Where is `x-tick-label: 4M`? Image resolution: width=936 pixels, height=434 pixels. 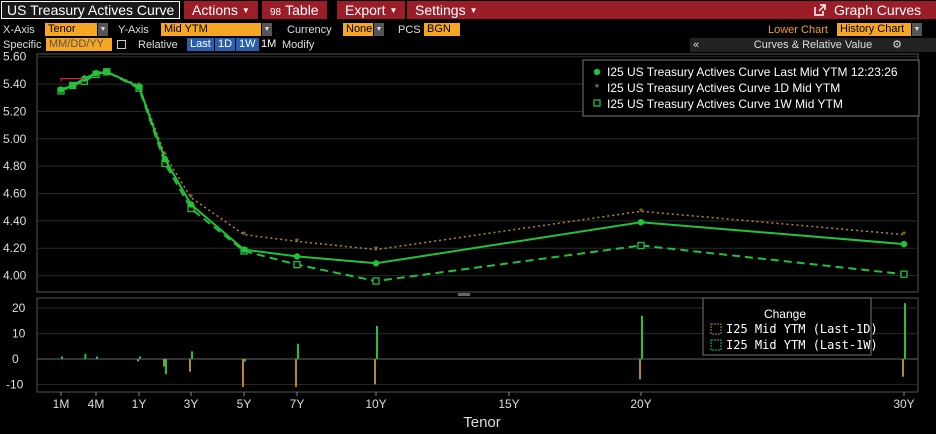
x-tick-label: 4M is located at coordinates (96, 404).